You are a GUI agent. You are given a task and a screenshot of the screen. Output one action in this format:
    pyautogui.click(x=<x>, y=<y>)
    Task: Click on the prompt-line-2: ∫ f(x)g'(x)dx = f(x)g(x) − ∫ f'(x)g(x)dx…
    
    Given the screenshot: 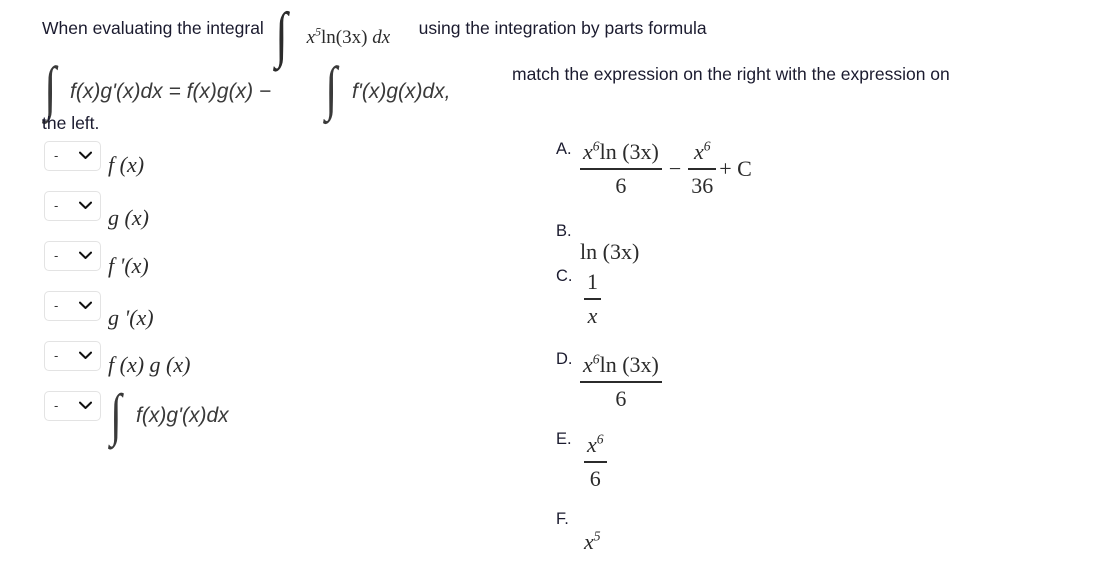 What is the action you would take?
    pyautogui.click(x=496, y=88)
    